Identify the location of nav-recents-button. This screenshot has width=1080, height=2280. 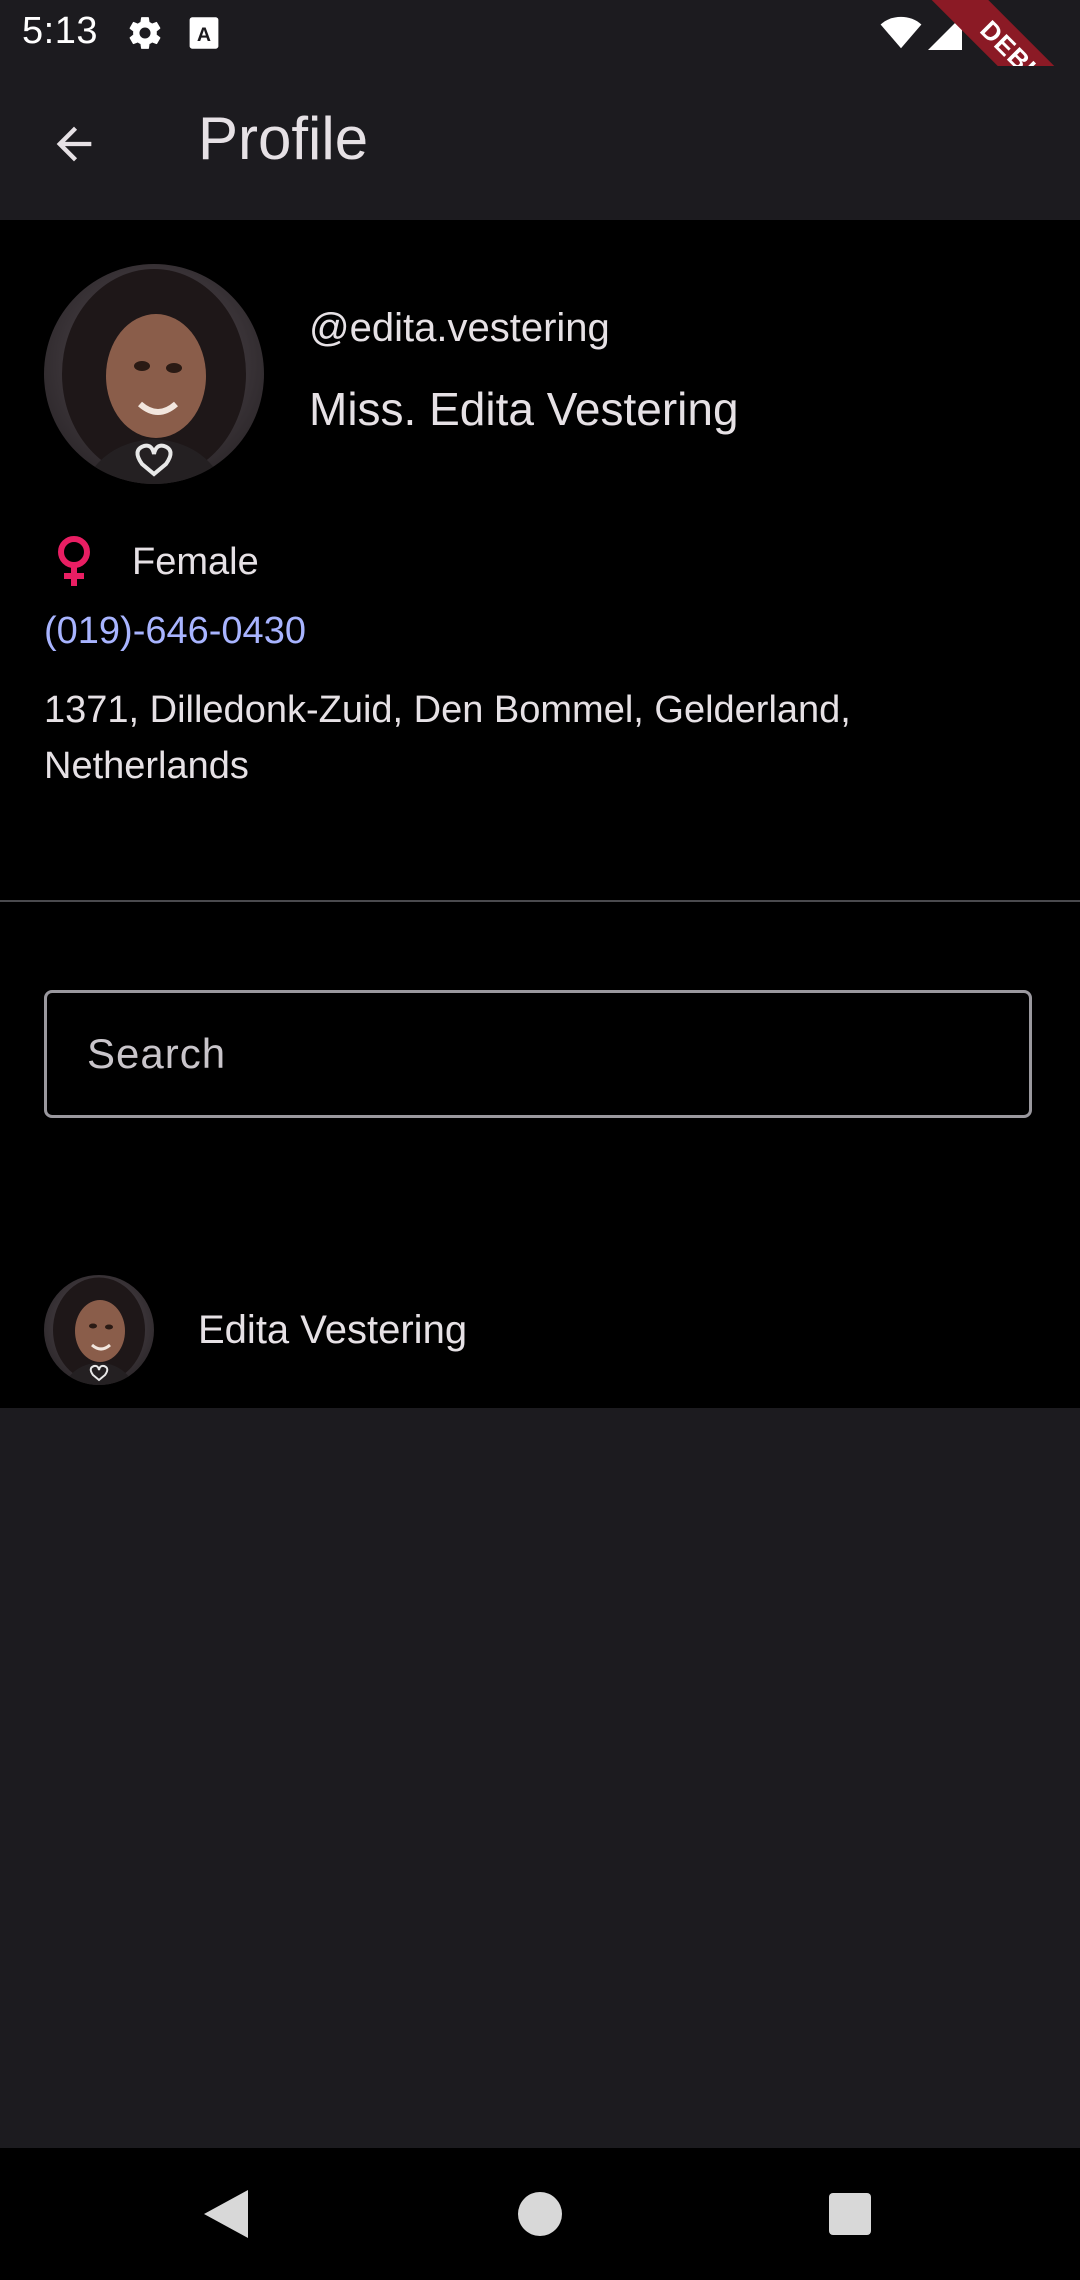
(850, 2214).